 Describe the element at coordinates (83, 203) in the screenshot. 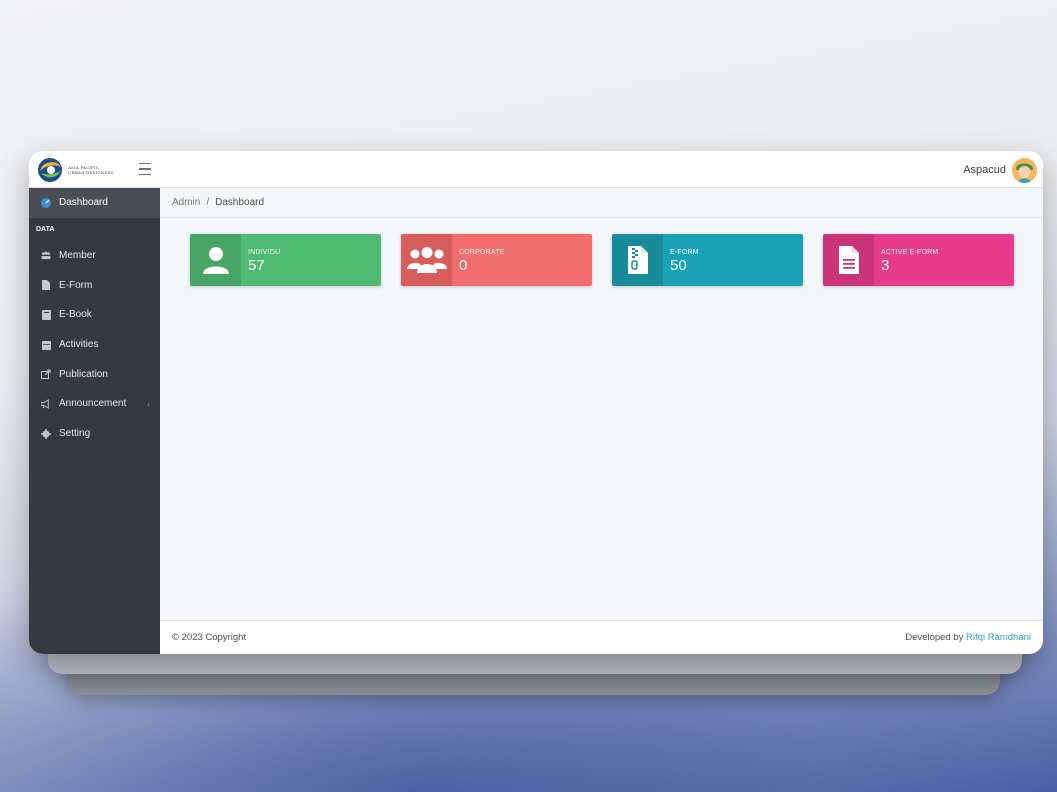

I see `sidebar-item-label: Dashboard` at that location.